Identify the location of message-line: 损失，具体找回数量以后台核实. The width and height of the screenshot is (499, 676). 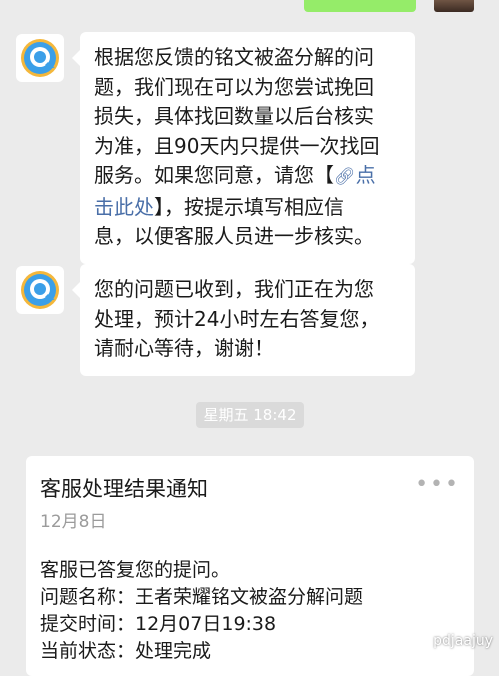
(234, 116).